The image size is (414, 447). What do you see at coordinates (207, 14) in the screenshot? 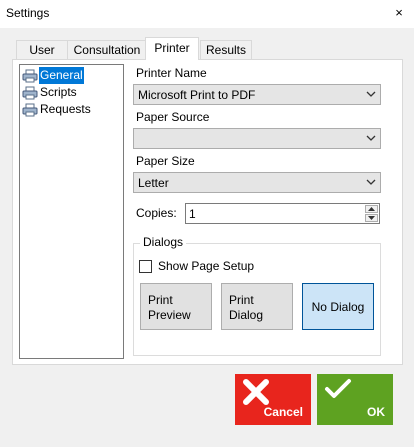
I see `title-bar: Settings ×` at bounding box center [207, 14].